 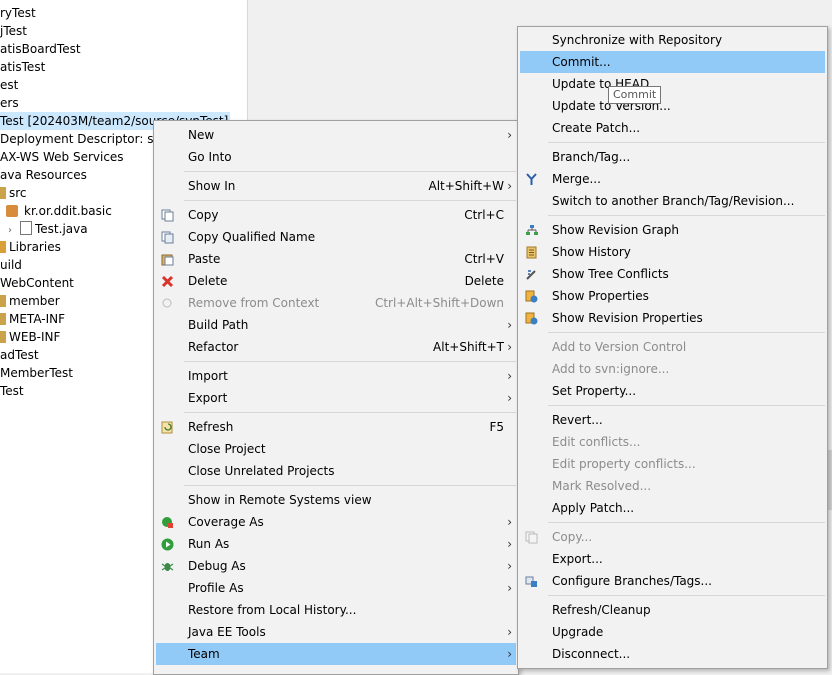 What do you see at coordinates (672, 252) in the screenshot?
I see `menu-item-show-history: Show History` at bounding box center [672, 252].